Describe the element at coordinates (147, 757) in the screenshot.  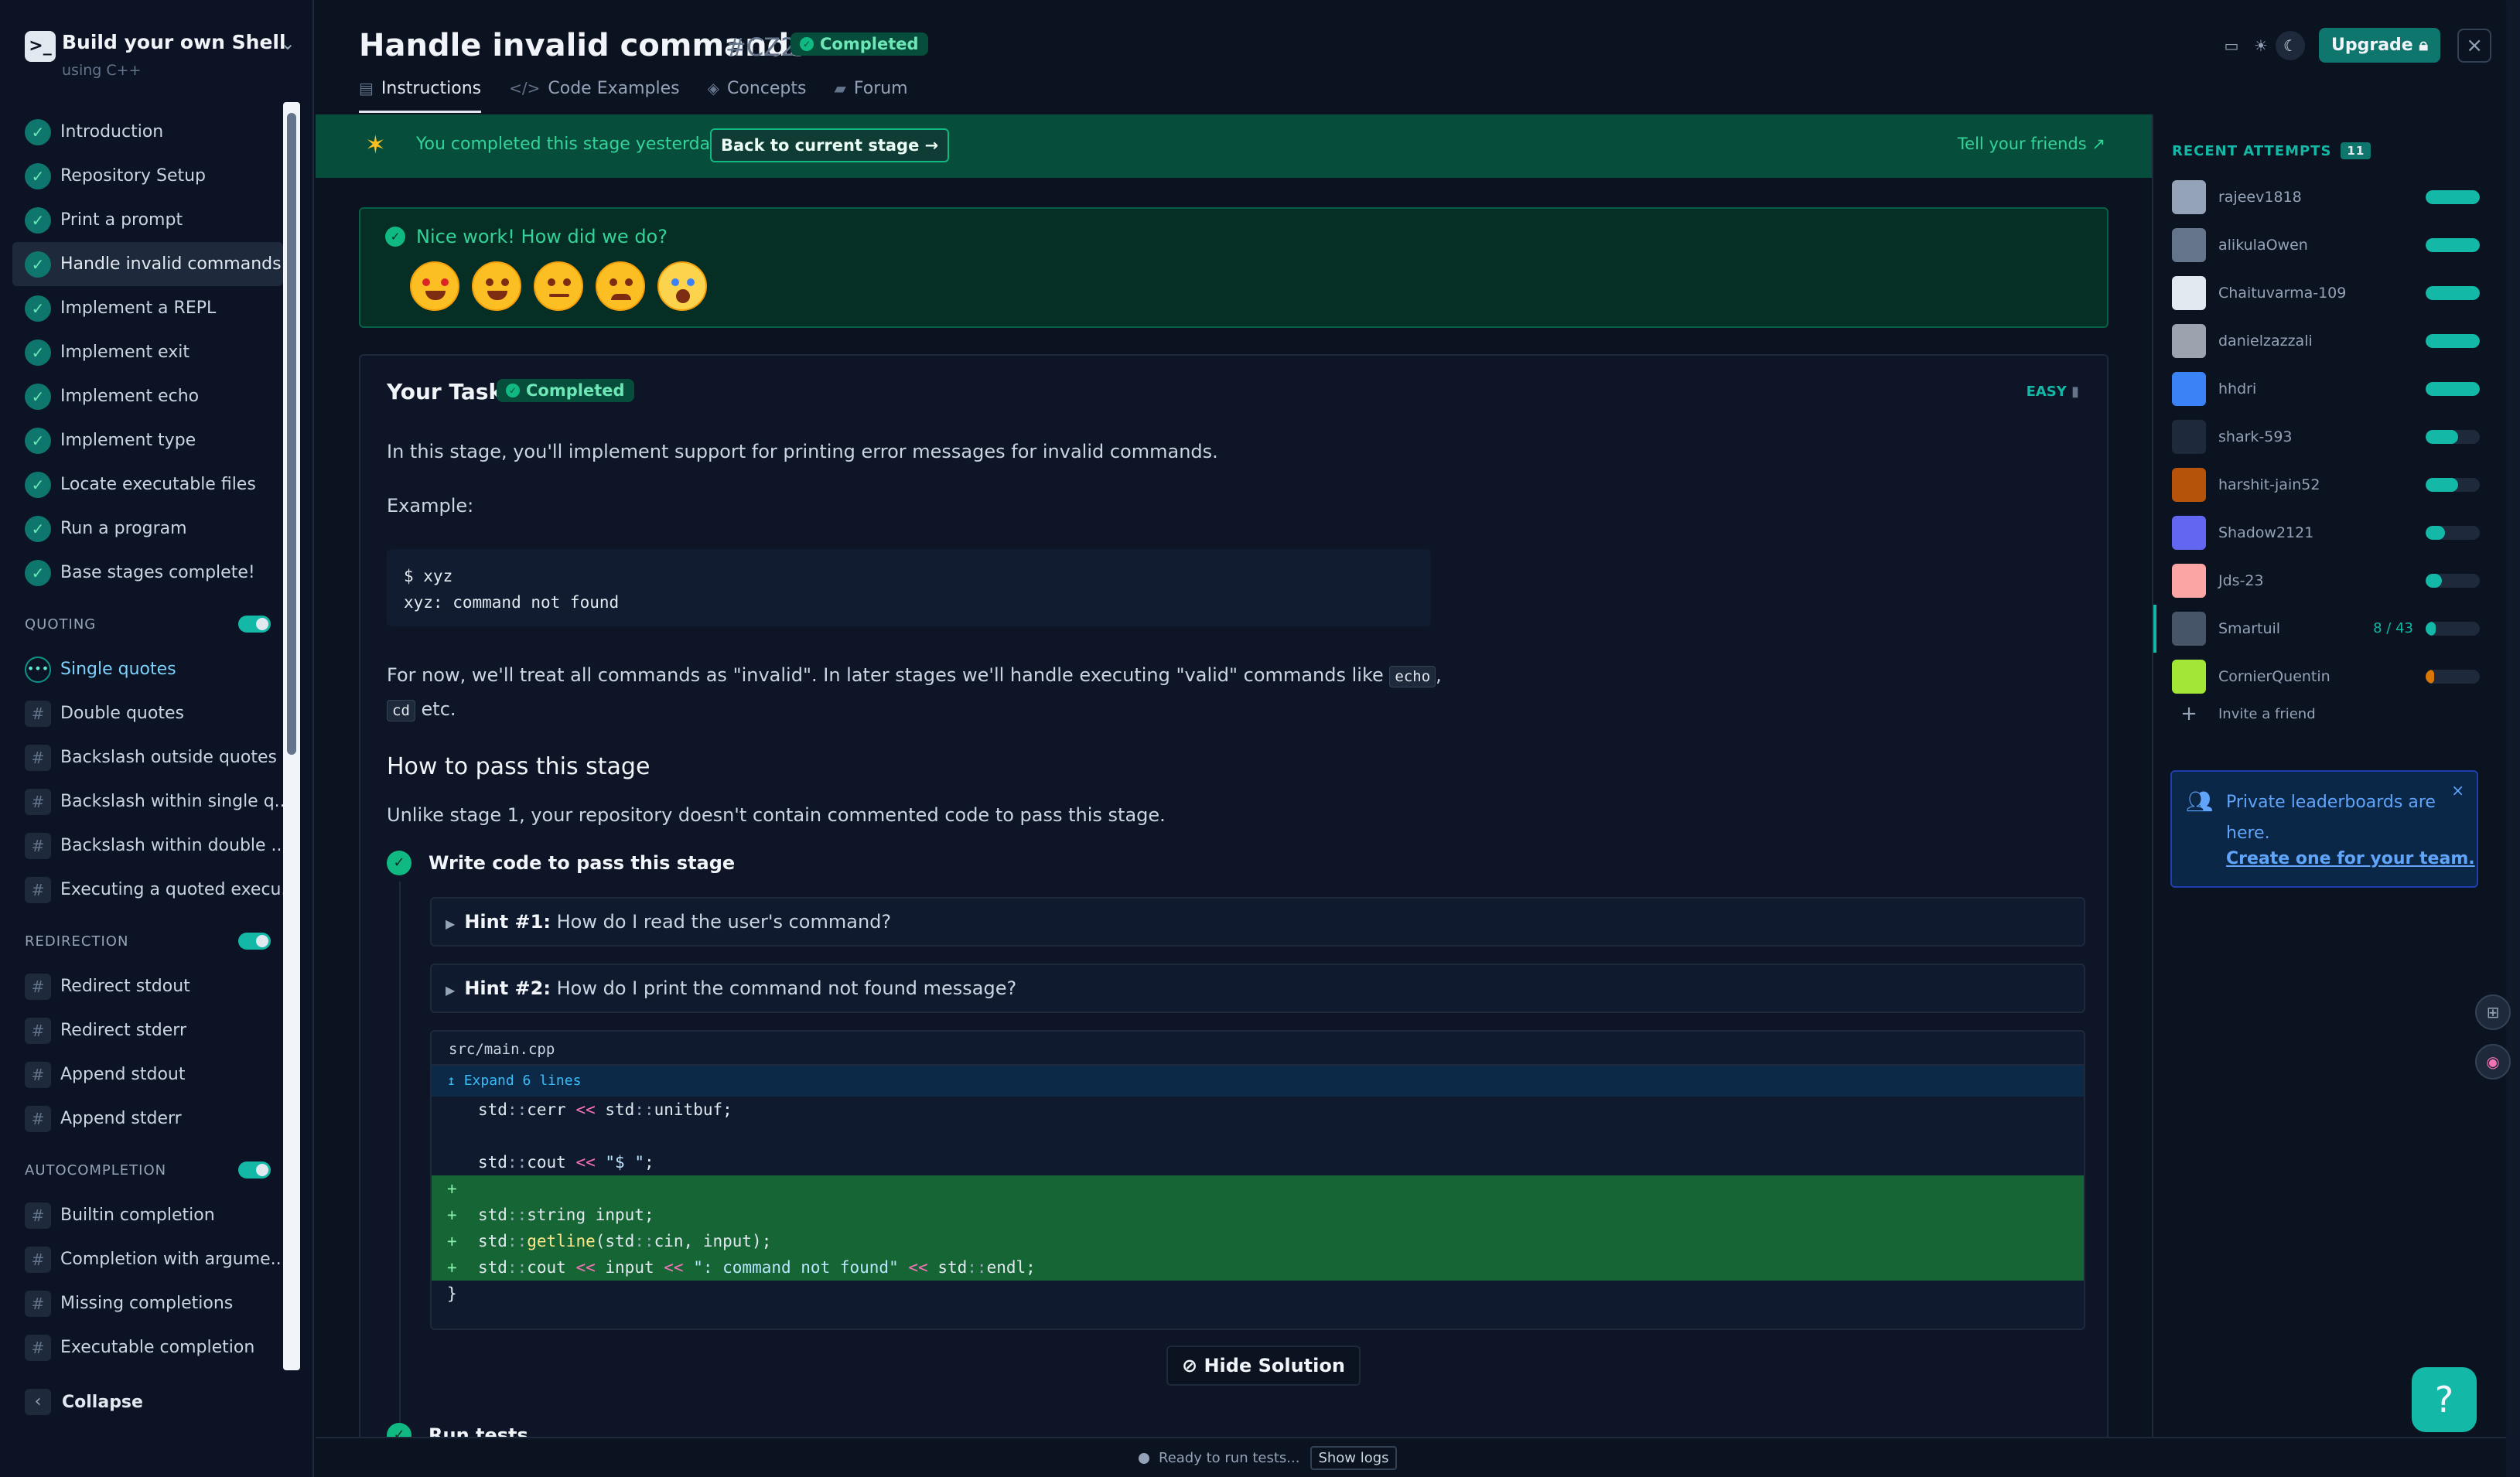
I see `sidebar-stage-item: # Backslash outside quotes` at that location.